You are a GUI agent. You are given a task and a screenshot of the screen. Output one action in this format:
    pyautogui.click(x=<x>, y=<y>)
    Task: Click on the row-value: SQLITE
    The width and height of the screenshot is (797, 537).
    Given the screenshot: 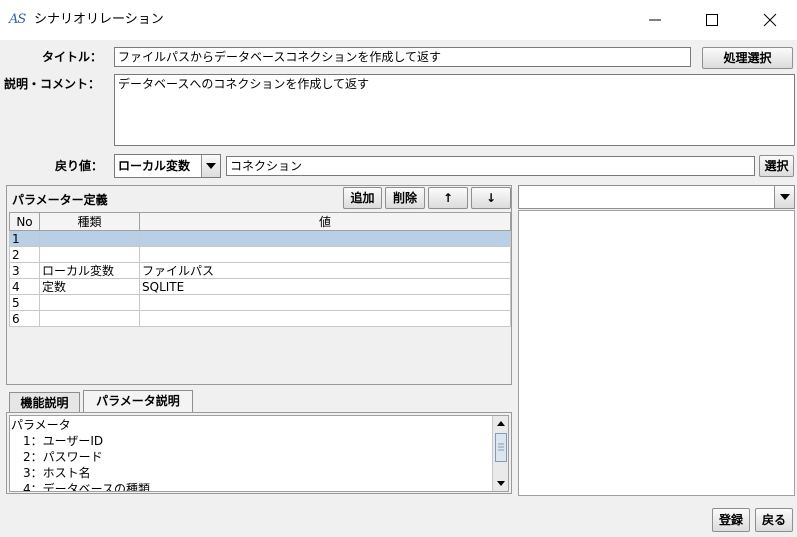 What is the action you would take?
    pyautogui.click(x=325, y=286)
    